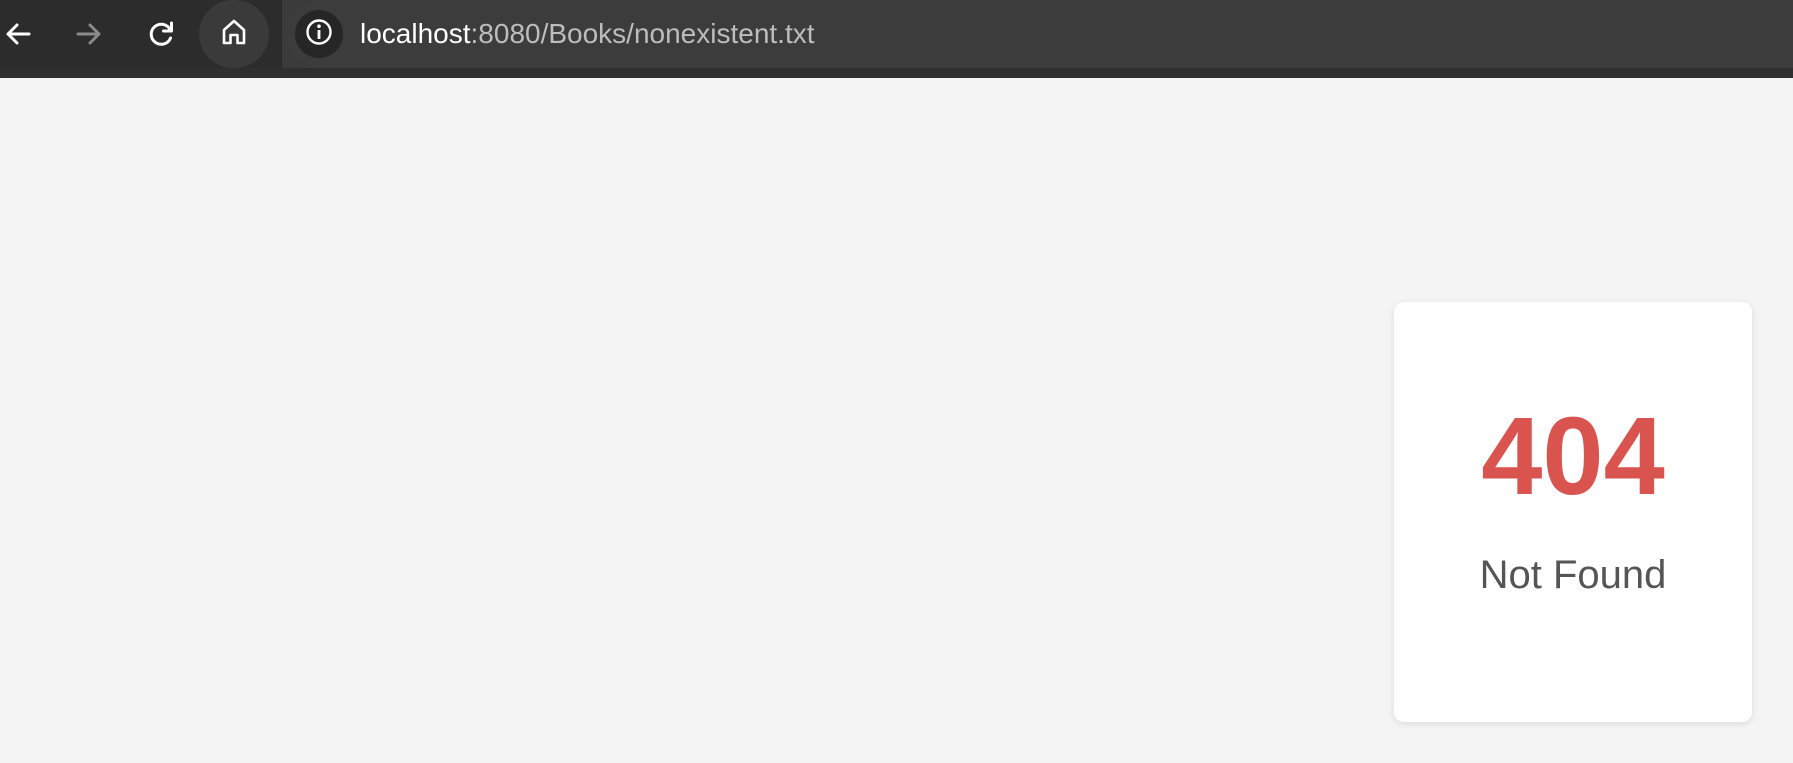 The image size is (1793, 763). I want to click on toolbar-divider, so click(896, 73).